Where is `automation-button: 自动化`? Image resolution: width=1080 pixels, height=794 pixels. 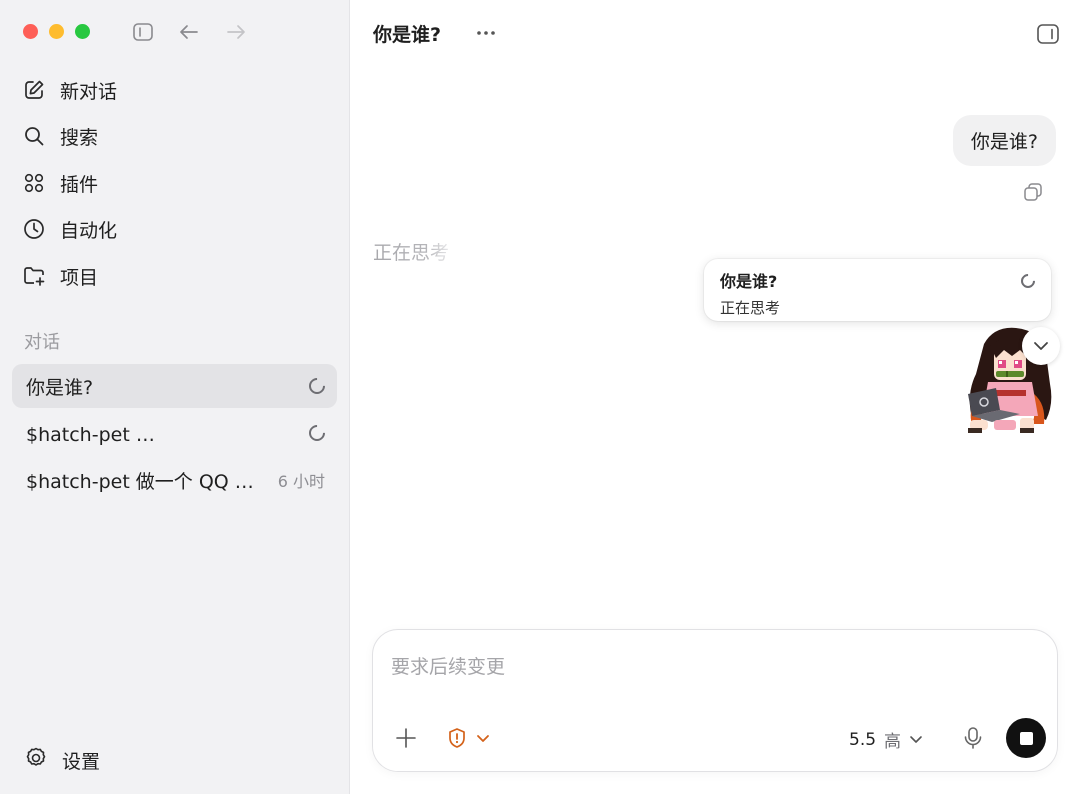 automation-button: 自动化 is located at coordinates (69, 229).